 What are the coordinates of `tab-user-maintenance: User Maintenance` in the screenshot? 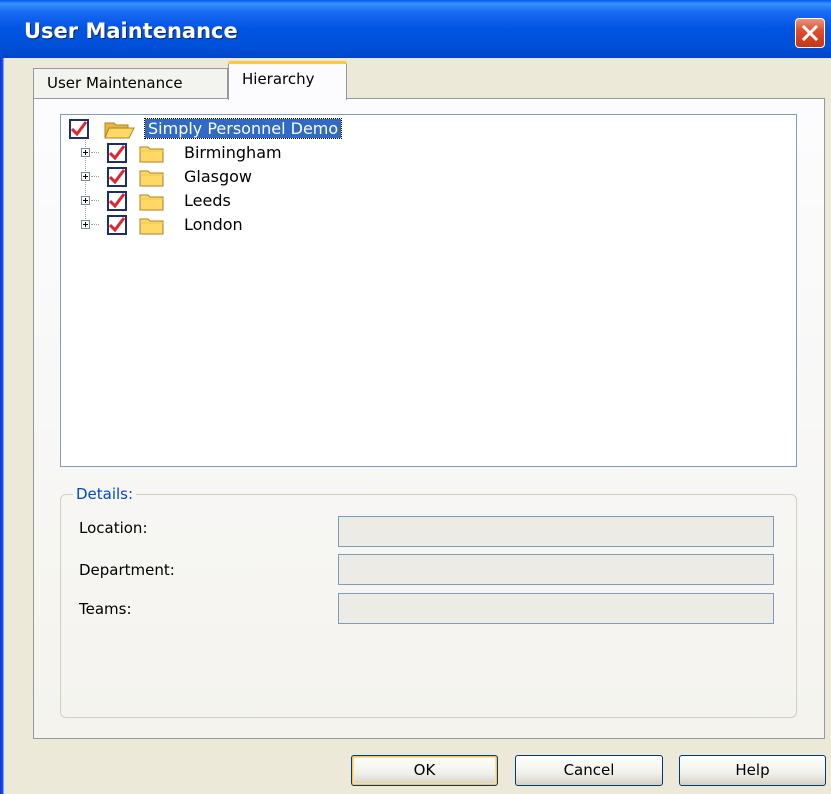 It's located at (130, 83).